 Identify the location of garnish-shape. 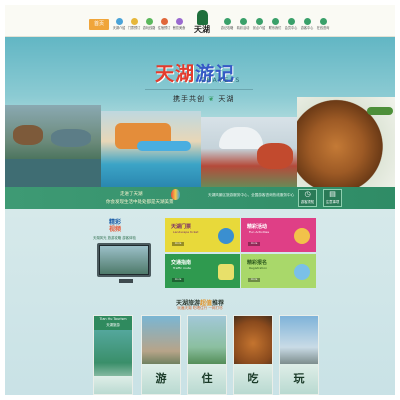
(380, 111).